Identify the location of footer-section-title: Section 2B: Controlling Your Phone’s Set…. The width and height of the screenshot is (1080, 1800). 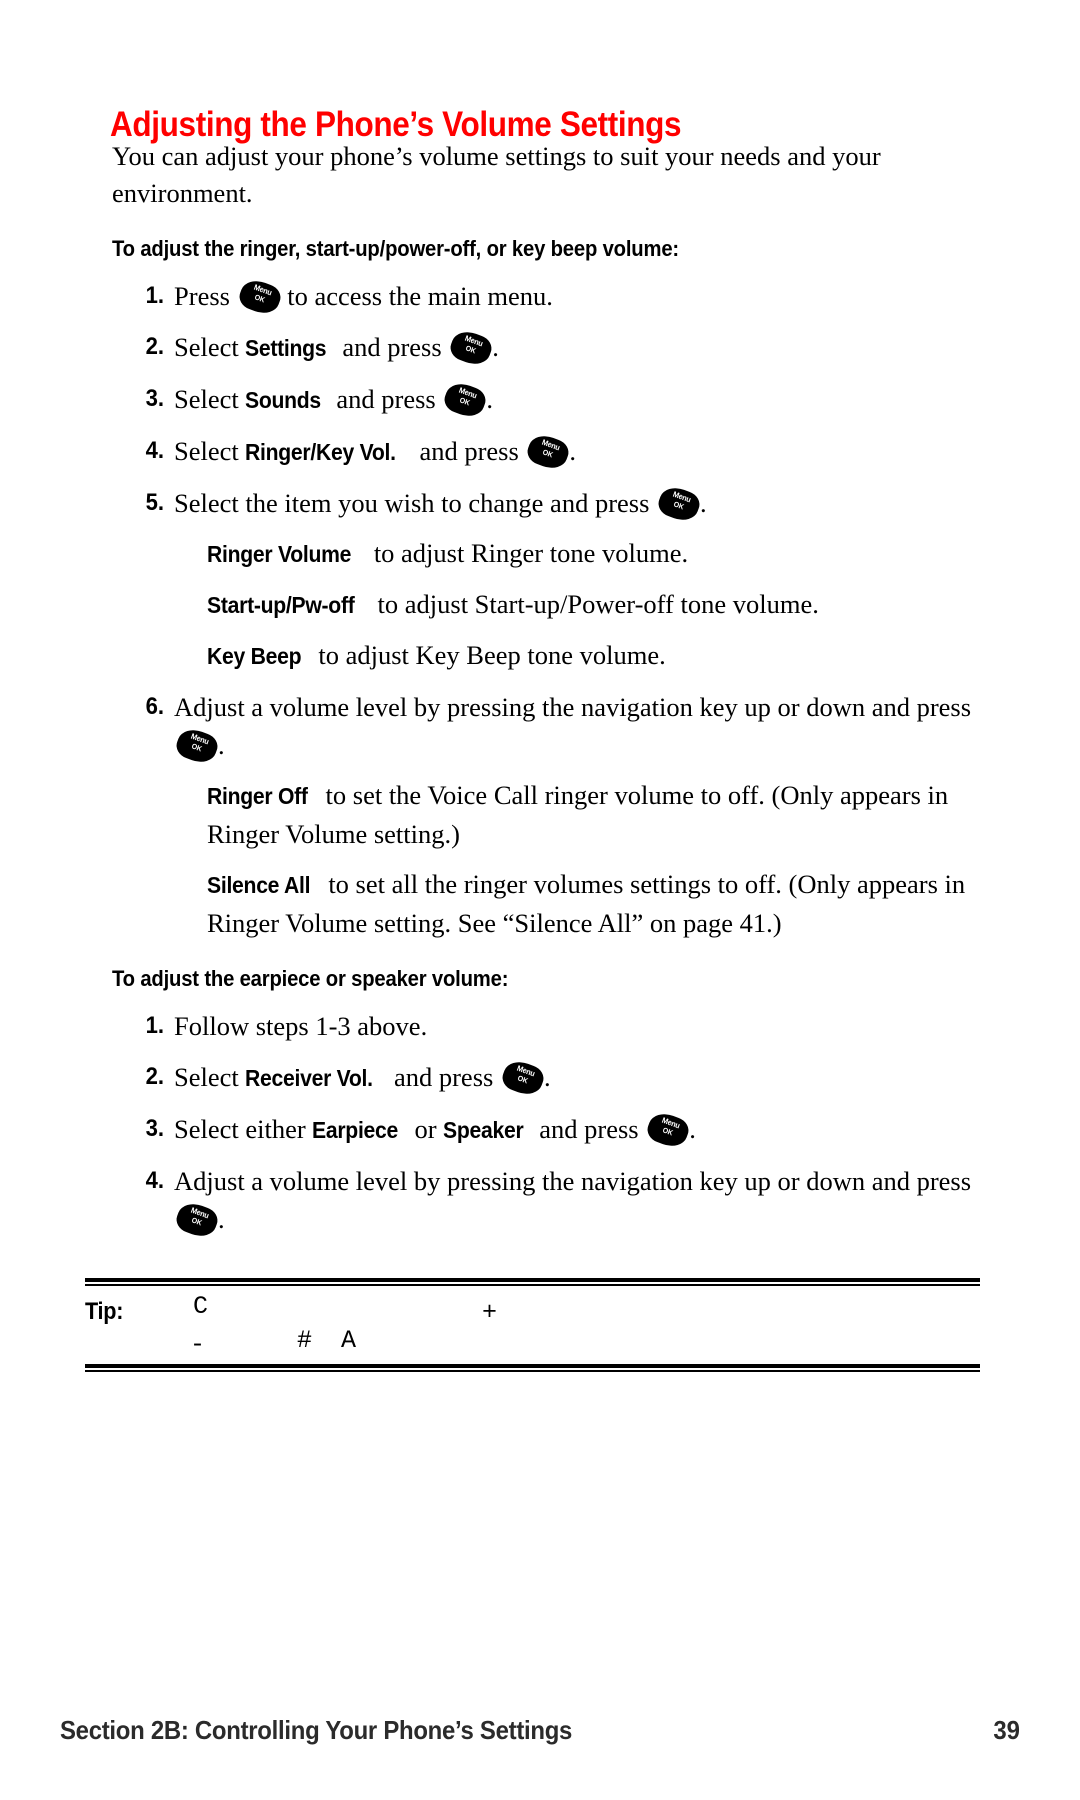
(316, 1730).